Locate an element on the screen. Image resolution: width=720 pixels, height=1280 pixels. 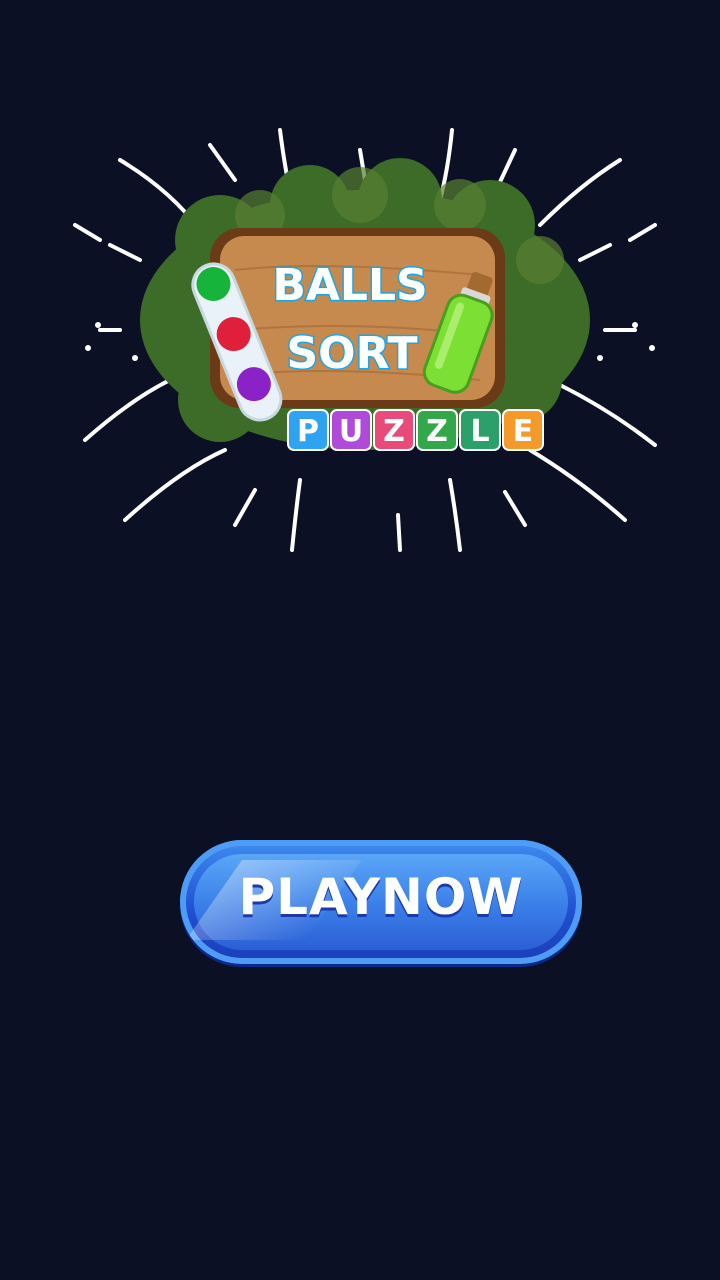
puzzle-tile: E is located at coordinates (523, 430).